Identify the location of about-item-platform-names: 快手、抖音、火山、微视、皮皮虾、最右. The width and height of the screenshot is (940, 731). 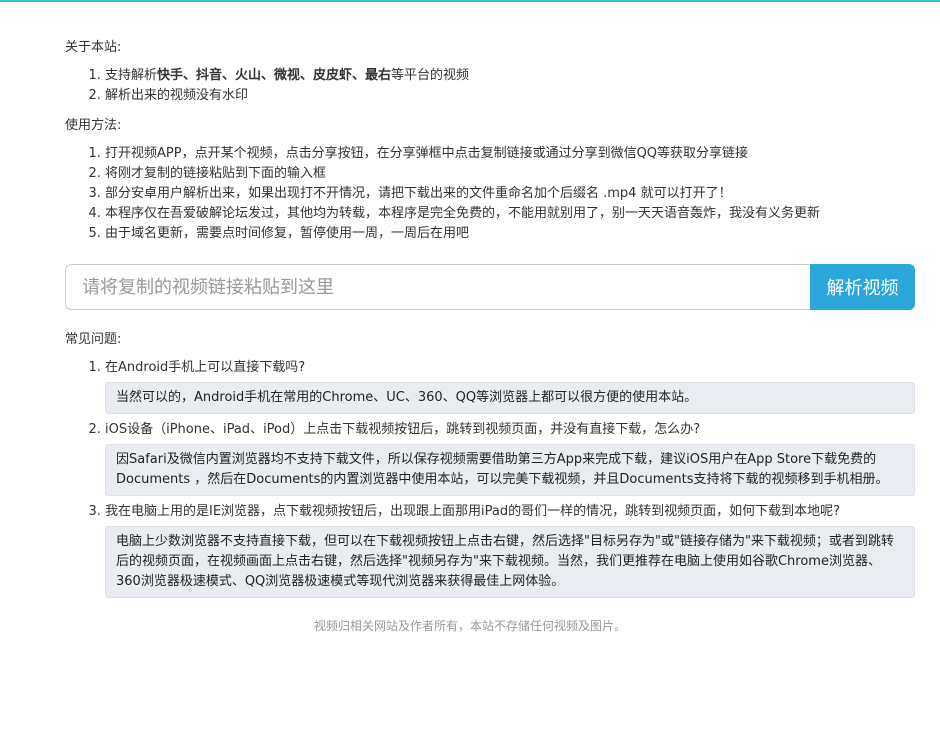
(274, 75).